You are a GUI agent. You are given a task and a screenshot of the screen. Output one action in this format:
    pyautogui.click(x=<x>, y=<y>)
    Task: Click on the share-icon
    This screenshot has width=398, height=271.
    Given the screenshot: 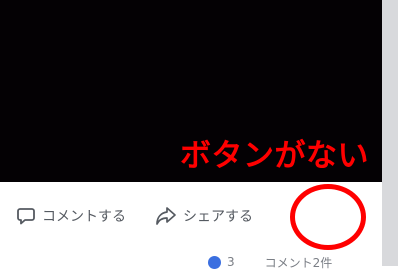 What is the action you would take?
    pyautogui.click(x=166, y=216)
    